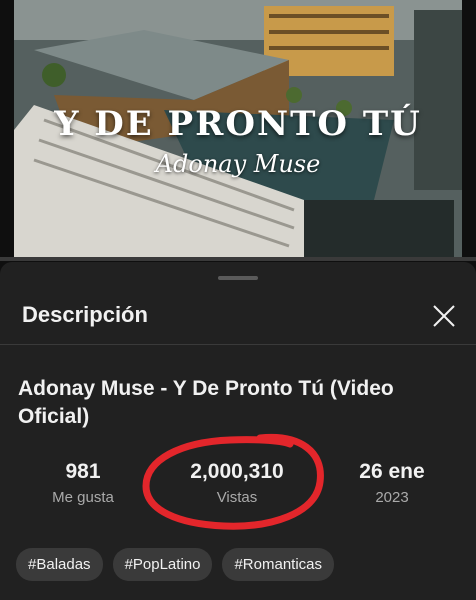  I want to click on date-stat: 26 ene 2023, so click(392, 482).